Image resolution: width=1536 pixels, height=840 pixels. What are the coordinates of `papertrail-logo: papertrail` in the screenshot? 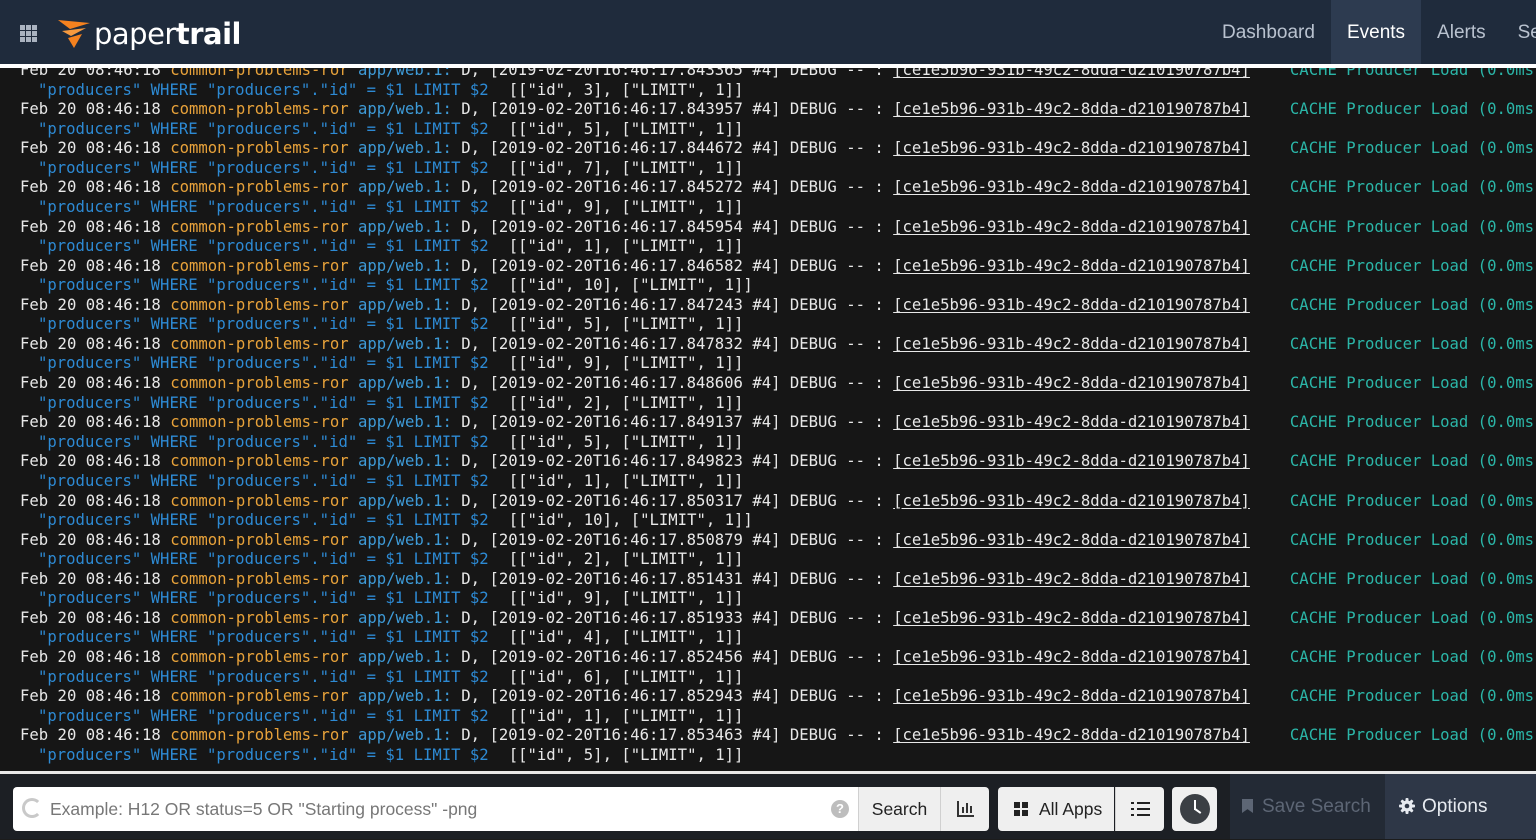 It's located at (148, 34).